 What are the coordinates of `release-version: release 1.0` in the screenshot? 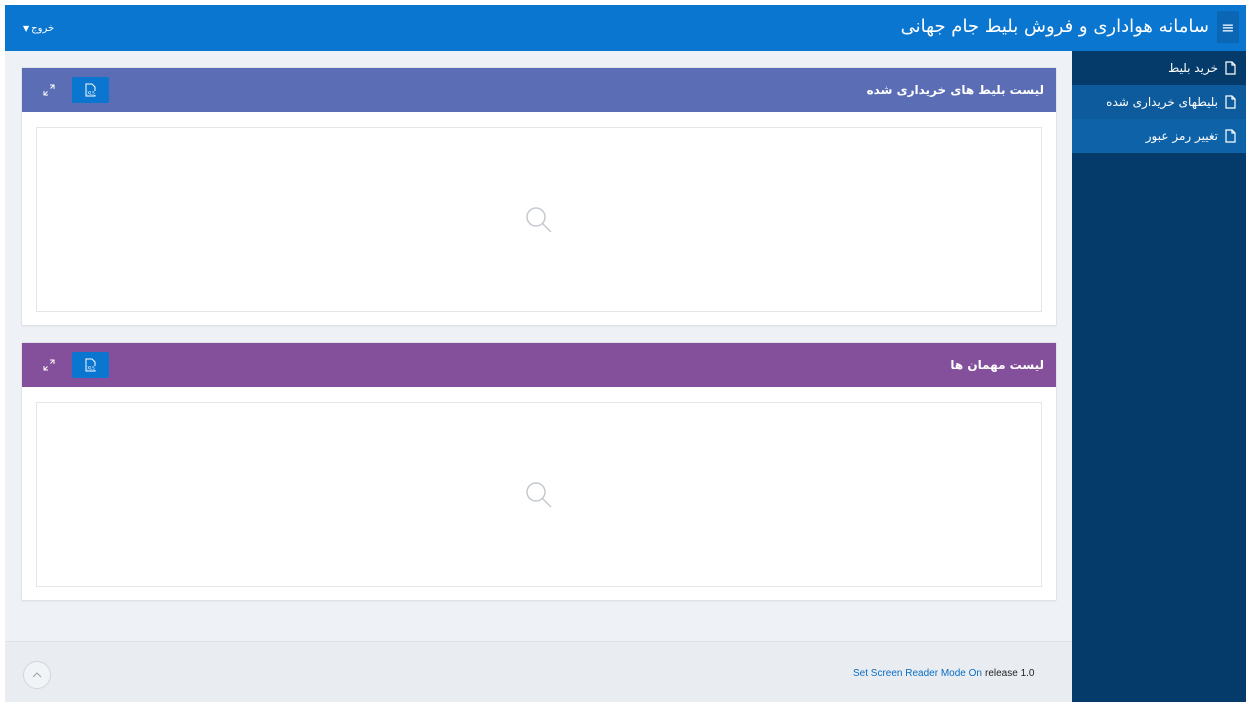 It's located at (1010, 673).